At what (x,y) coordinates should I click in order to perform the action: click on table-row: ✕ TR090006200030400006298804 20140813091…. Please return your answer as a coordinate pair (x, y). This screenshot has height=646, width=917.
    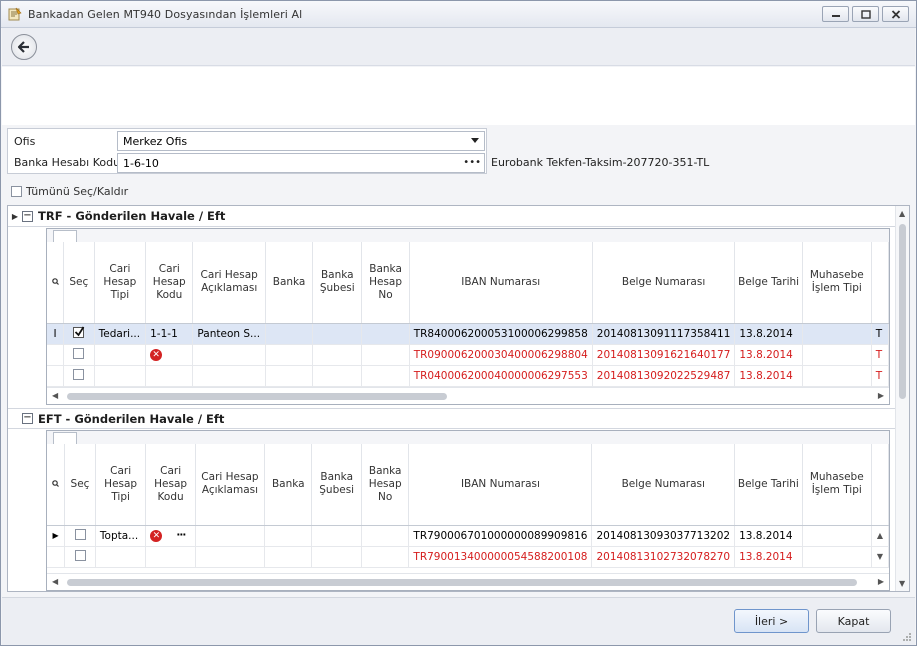
    Looking at the image, I should click on (468, 355).